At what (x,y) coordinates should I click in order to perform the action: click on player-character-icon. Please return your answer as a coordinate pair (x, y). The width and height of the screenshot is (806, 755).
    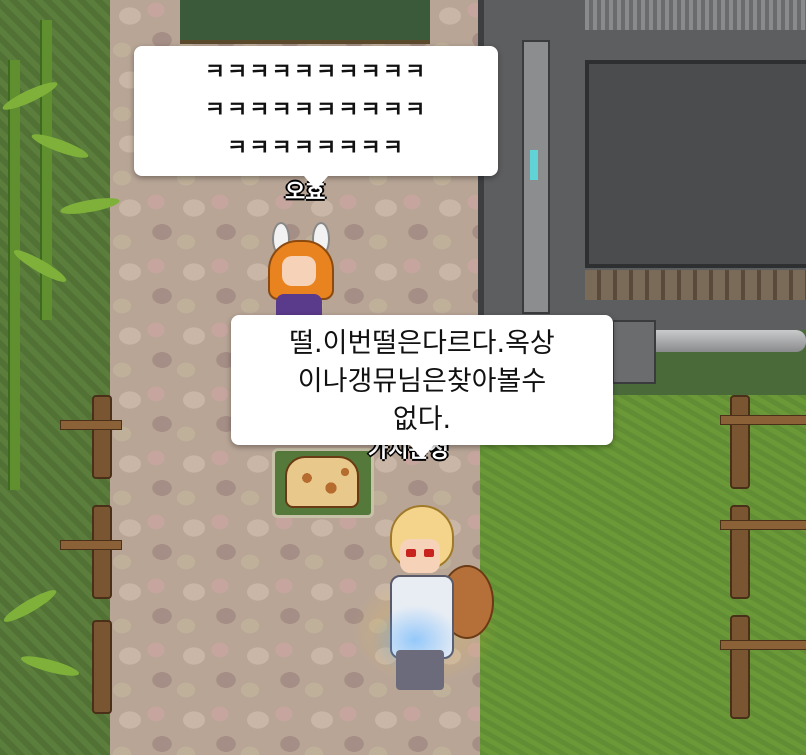
    Looking at the image, I should click on (425, 600).